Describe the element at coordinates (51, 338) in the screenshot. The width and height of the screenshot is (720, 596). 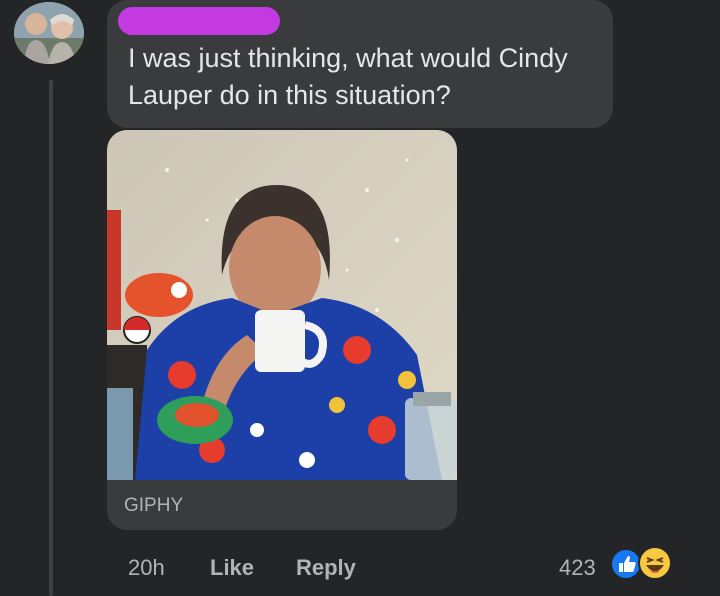
I see `thread-line` at that location.